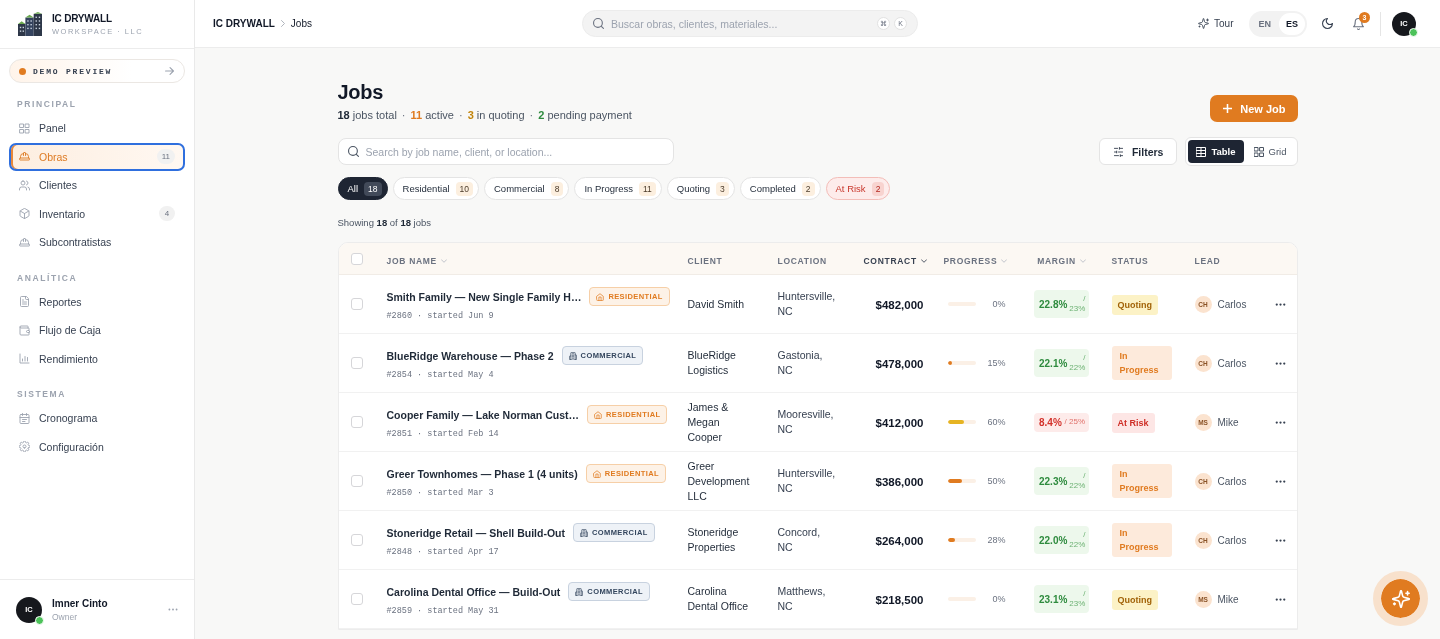  Describe the element at coordinates (97, 156) in the screenshot. I see `nav-item: Obras 11` at that location.